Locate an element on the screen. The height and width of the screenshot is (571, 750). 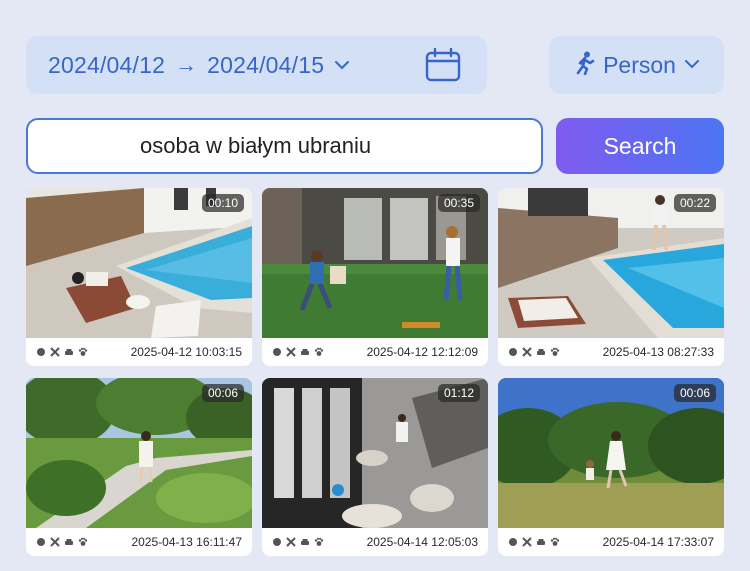
clip-meta: 2025-04-14 17:33:07 is located at coordinates (611, 542).